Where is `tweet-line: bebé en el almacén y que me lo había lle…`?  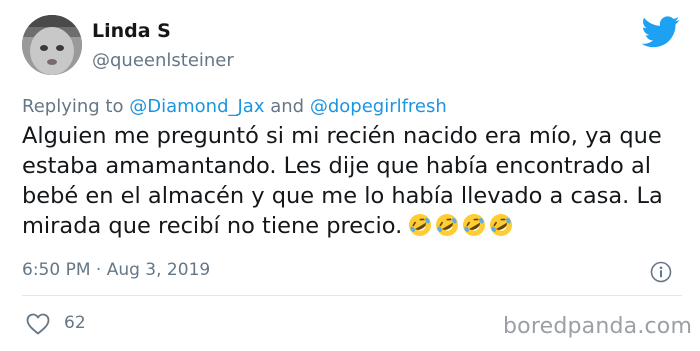 tweet-line: bebé en el almacén y que me lo había lle… is located at coordinates (342, 196).